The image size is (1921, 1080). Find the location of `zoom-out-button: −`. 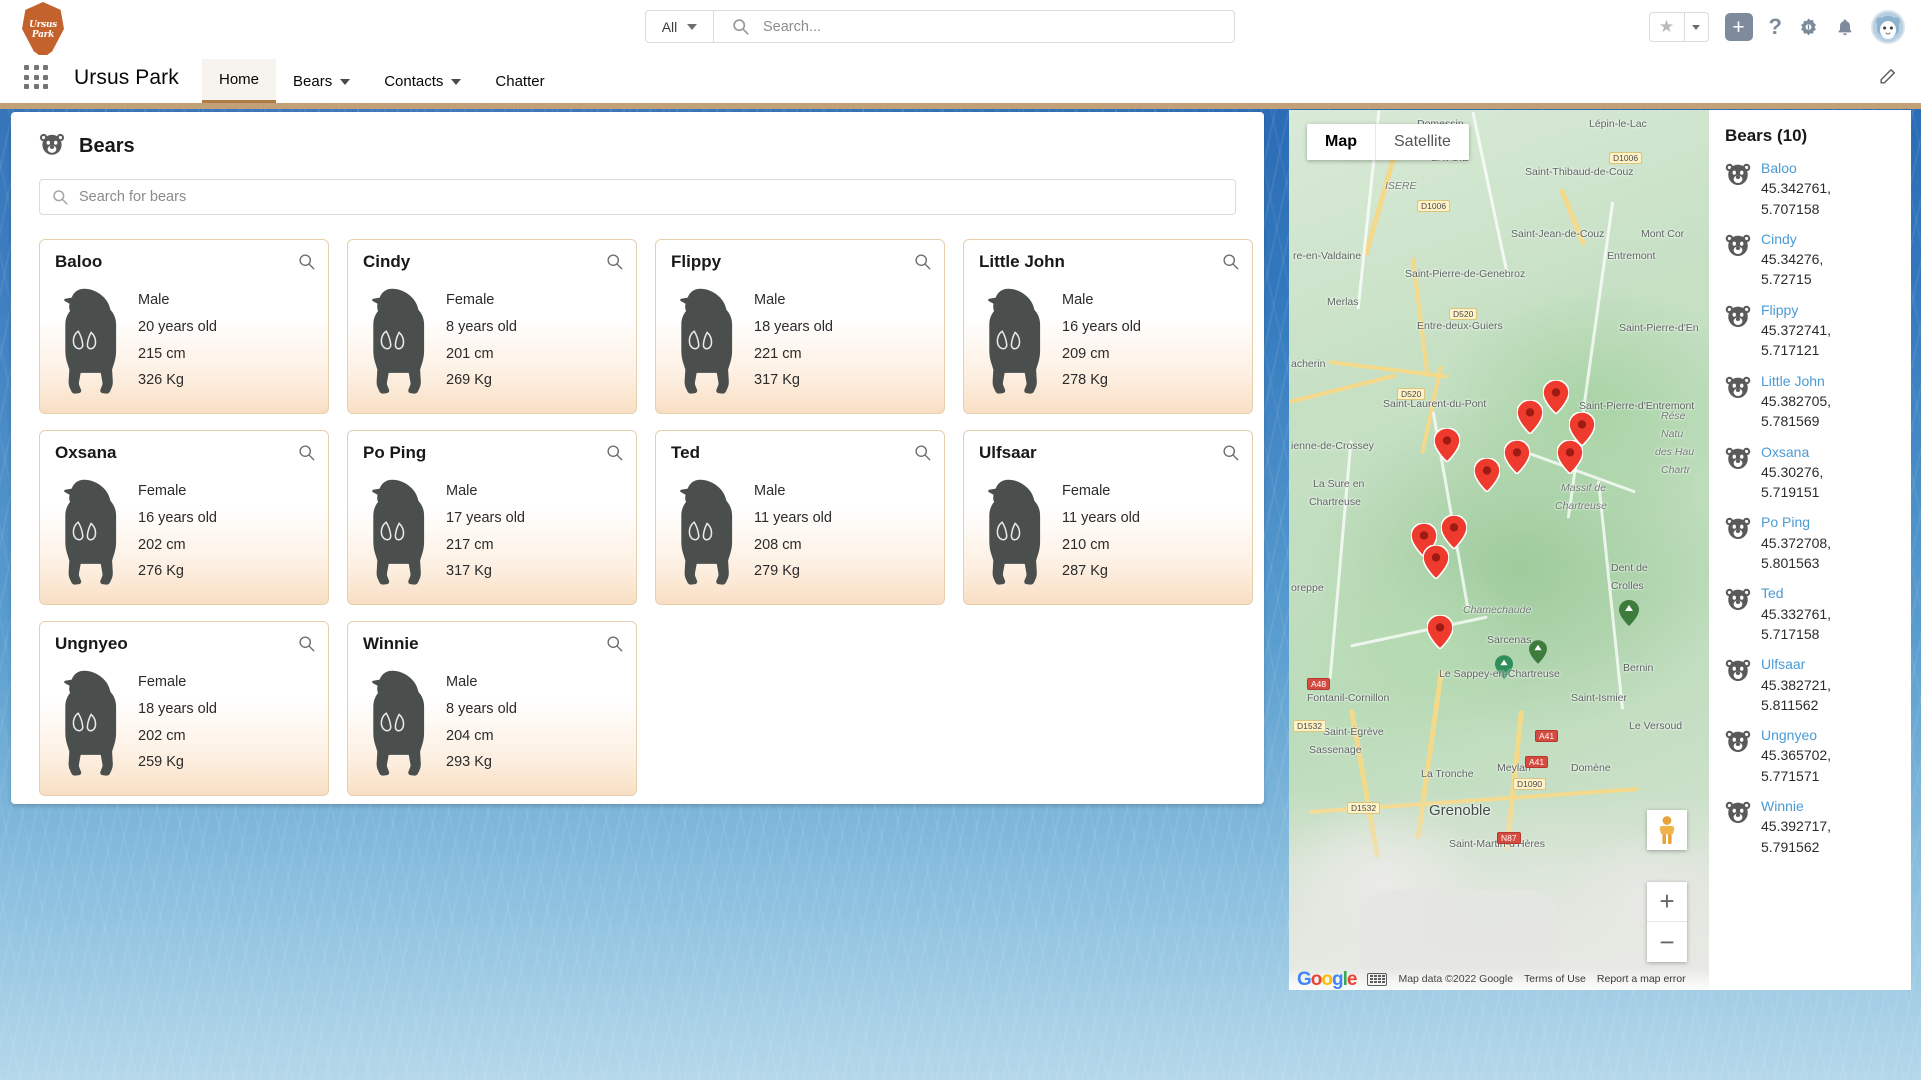

zoom-out-button: − is located at coordinates (1667, 942).